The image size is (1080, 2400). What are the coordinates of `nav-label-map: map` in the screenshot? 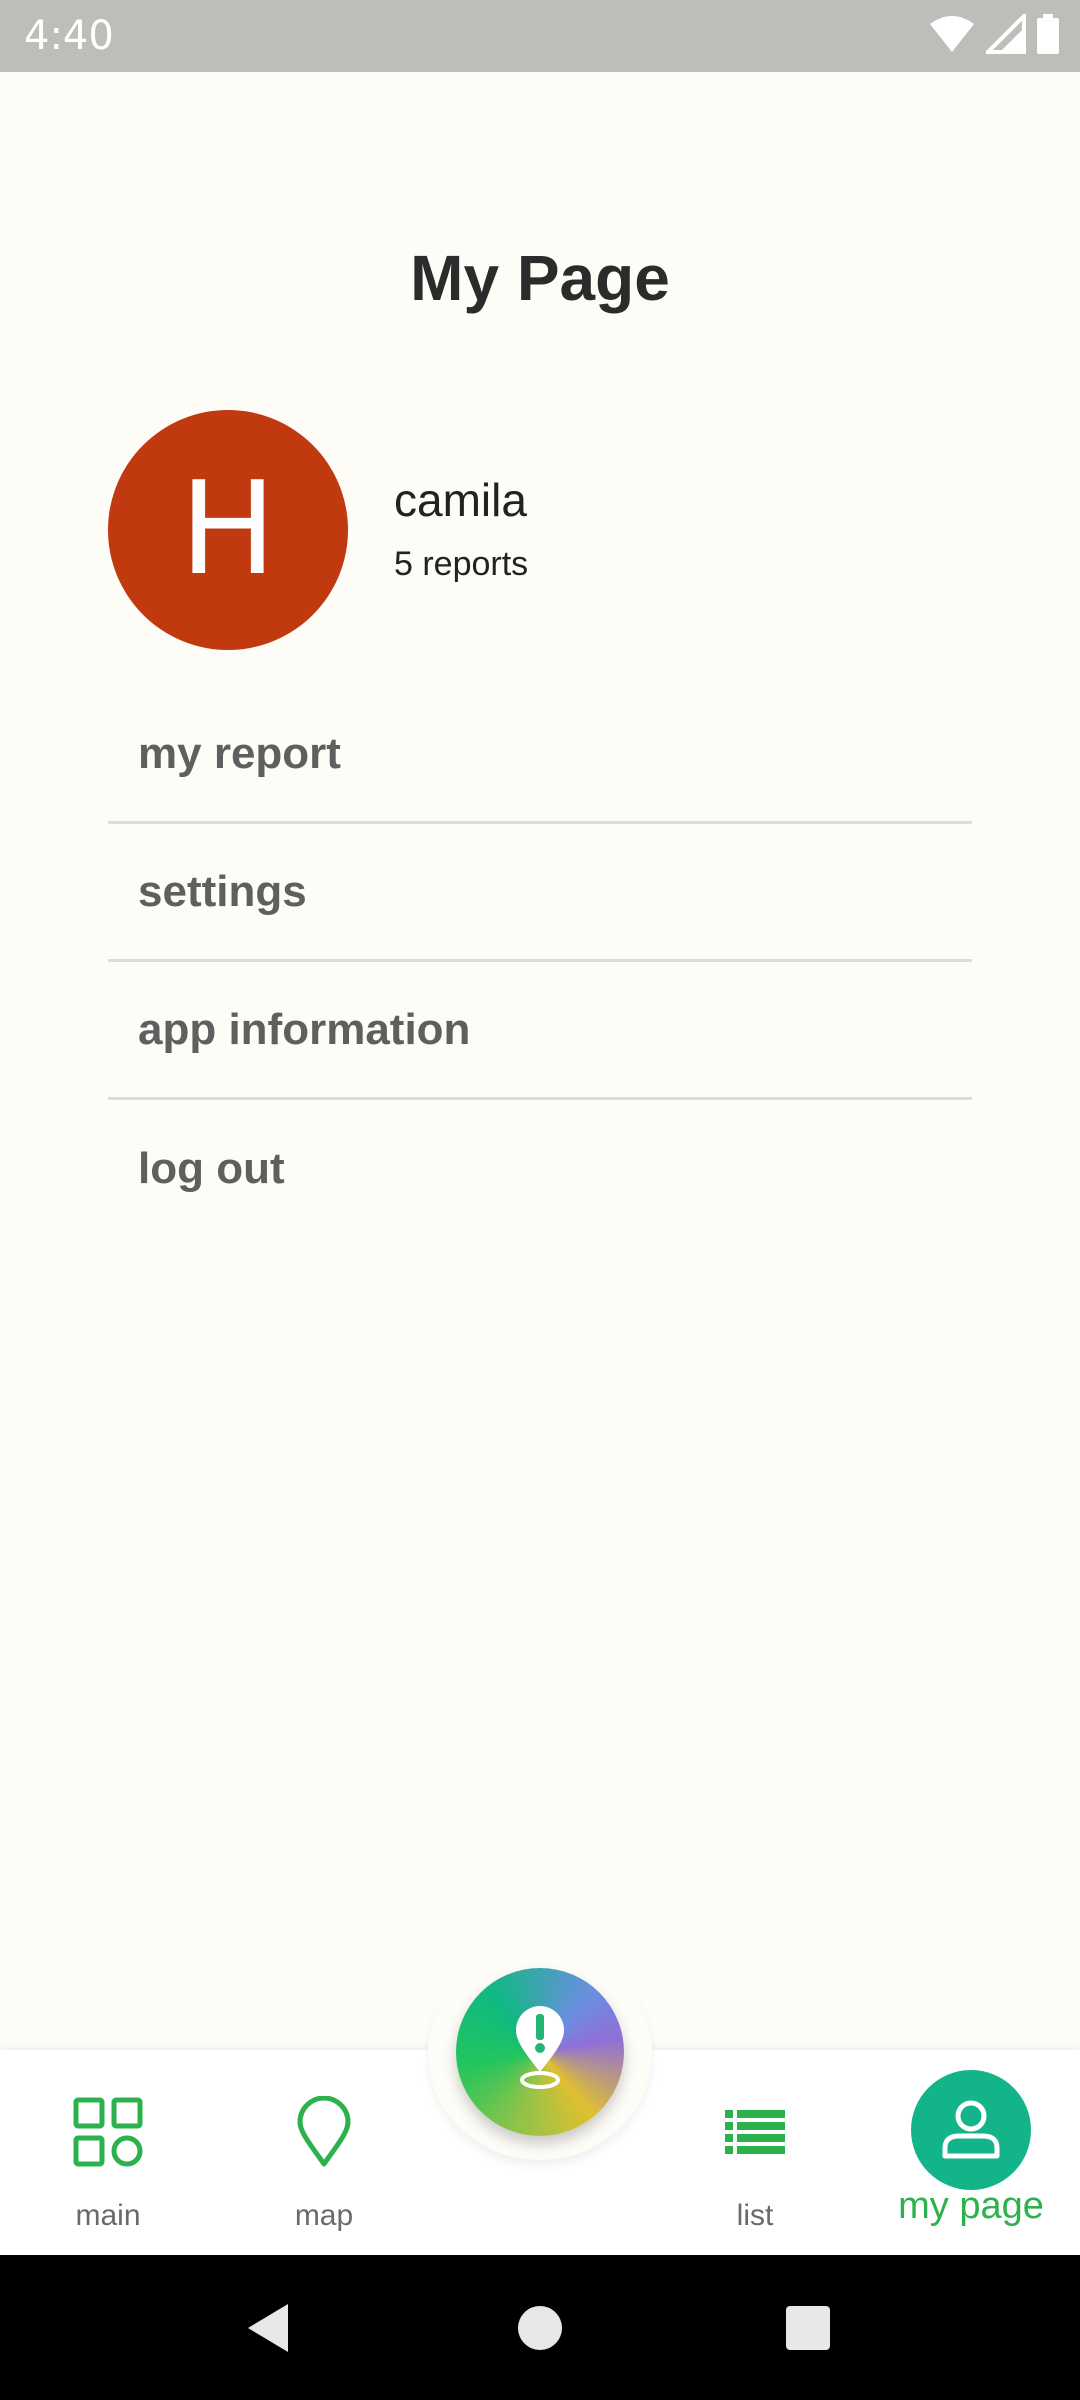 It's located at (324, 2215).